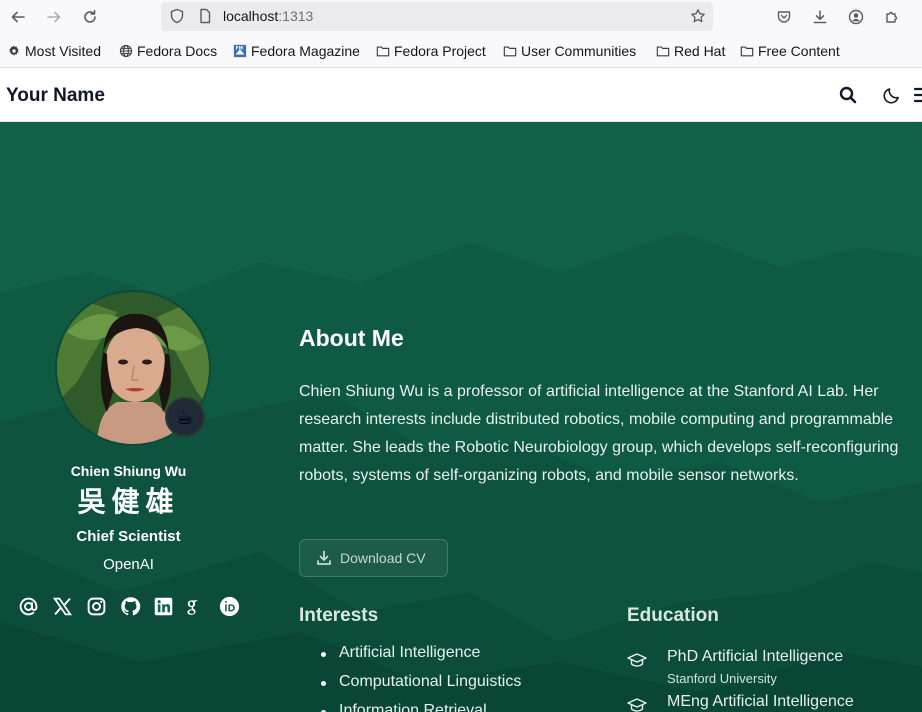  What do you see at coordinates (848, 95) in the screenshot?
I see `search-icon` at bounding box center [848, 95].